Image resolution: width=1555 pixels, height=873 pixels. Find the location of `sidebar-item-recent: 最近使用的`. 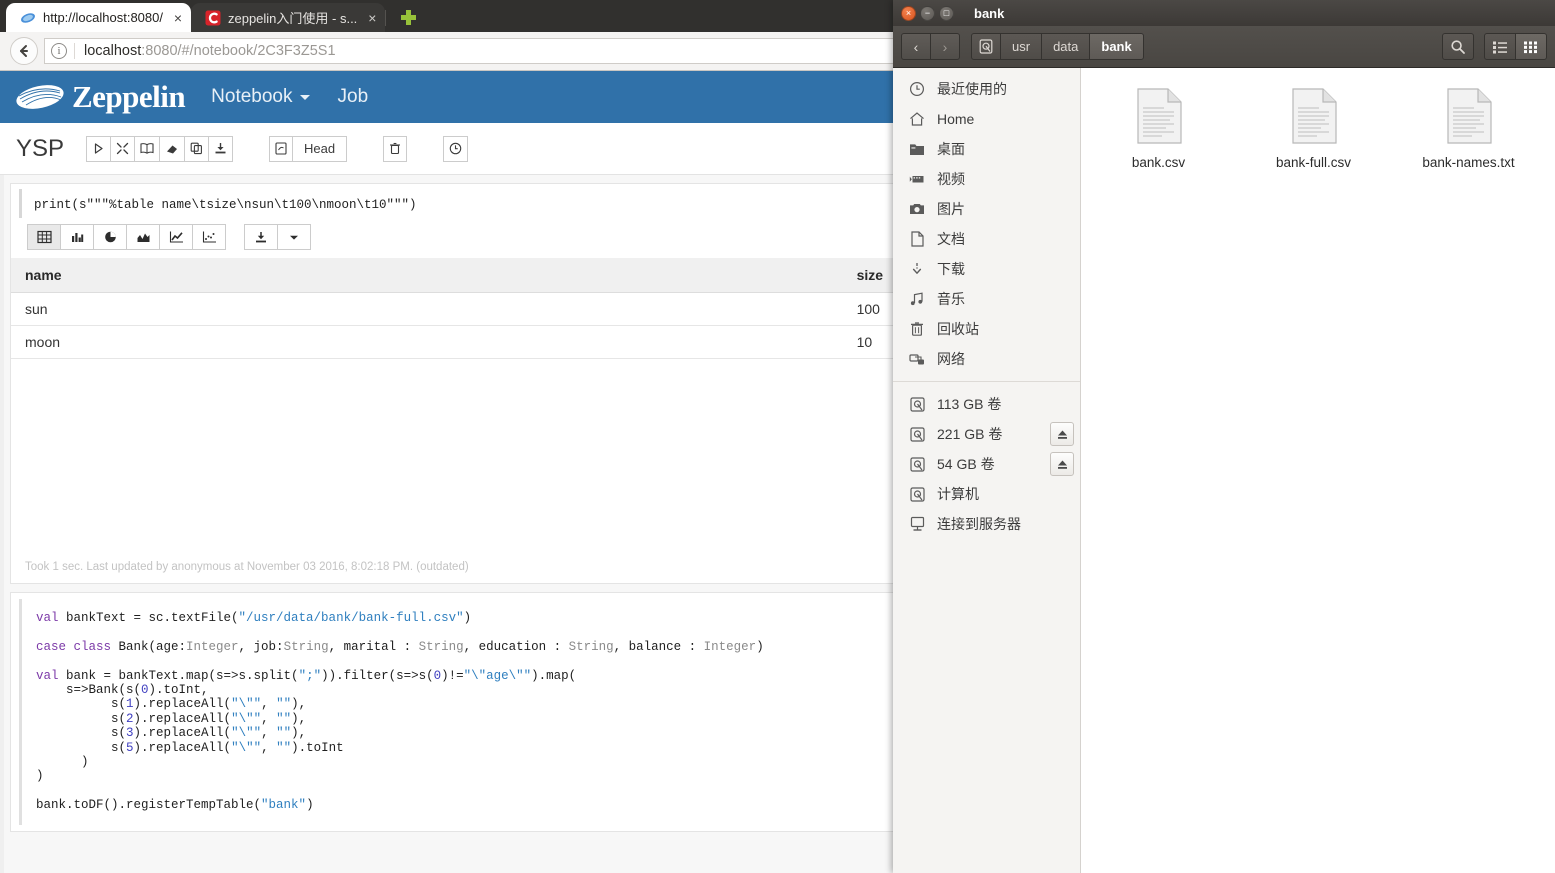

sidebar-item-recent: 最近使用的 is located at coordinates (986, 89).